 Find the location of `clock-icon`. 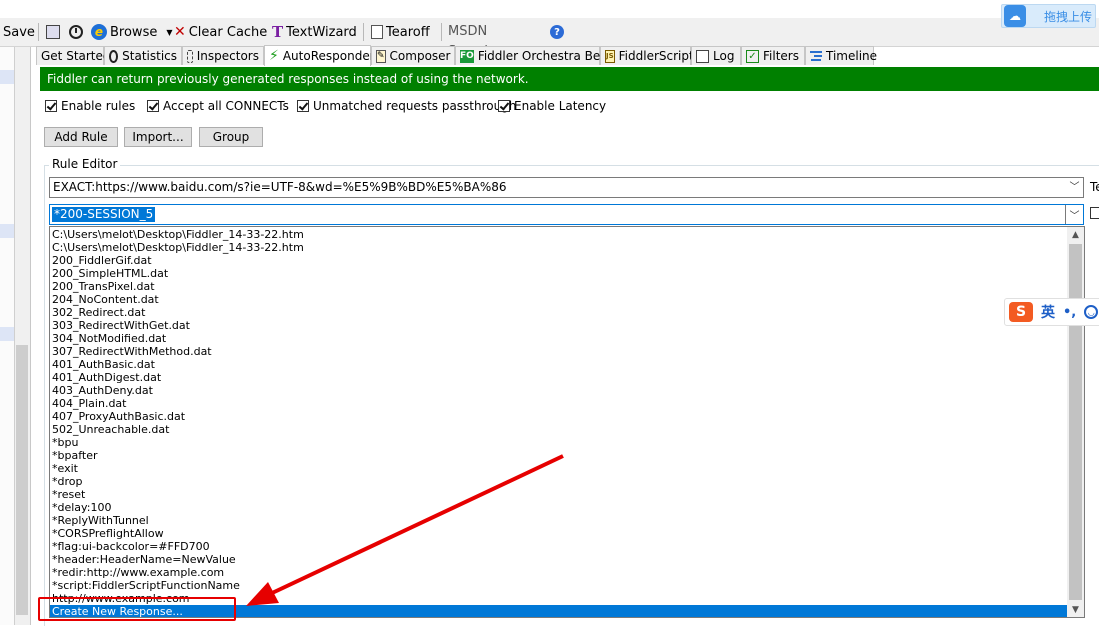

clock-icon is located at coordinates (76, 32).